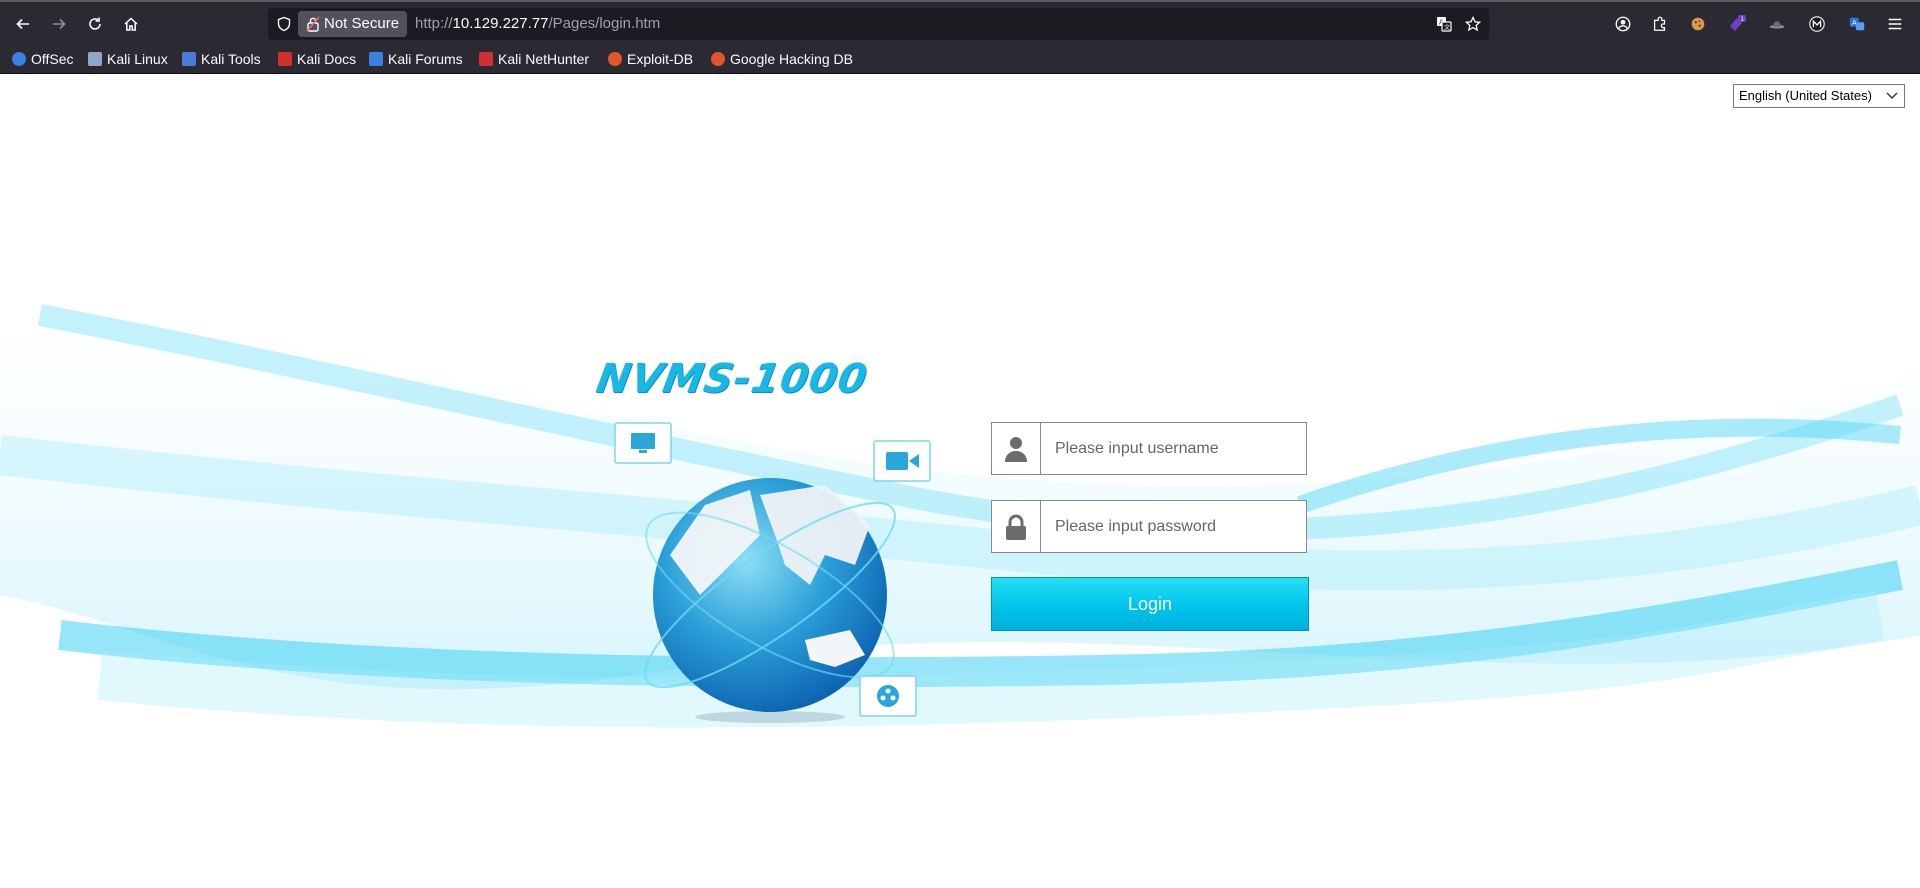  I want to click on bookmark-star-icon, so click(1473, 24).